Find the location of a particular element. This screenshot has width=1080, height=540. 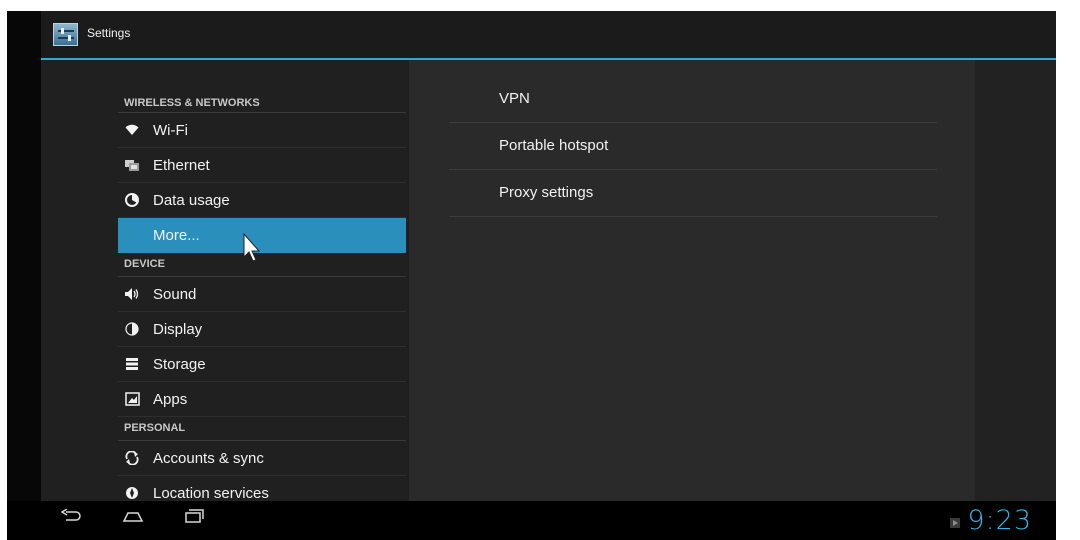

back-button is located at coordinates (70, 518).